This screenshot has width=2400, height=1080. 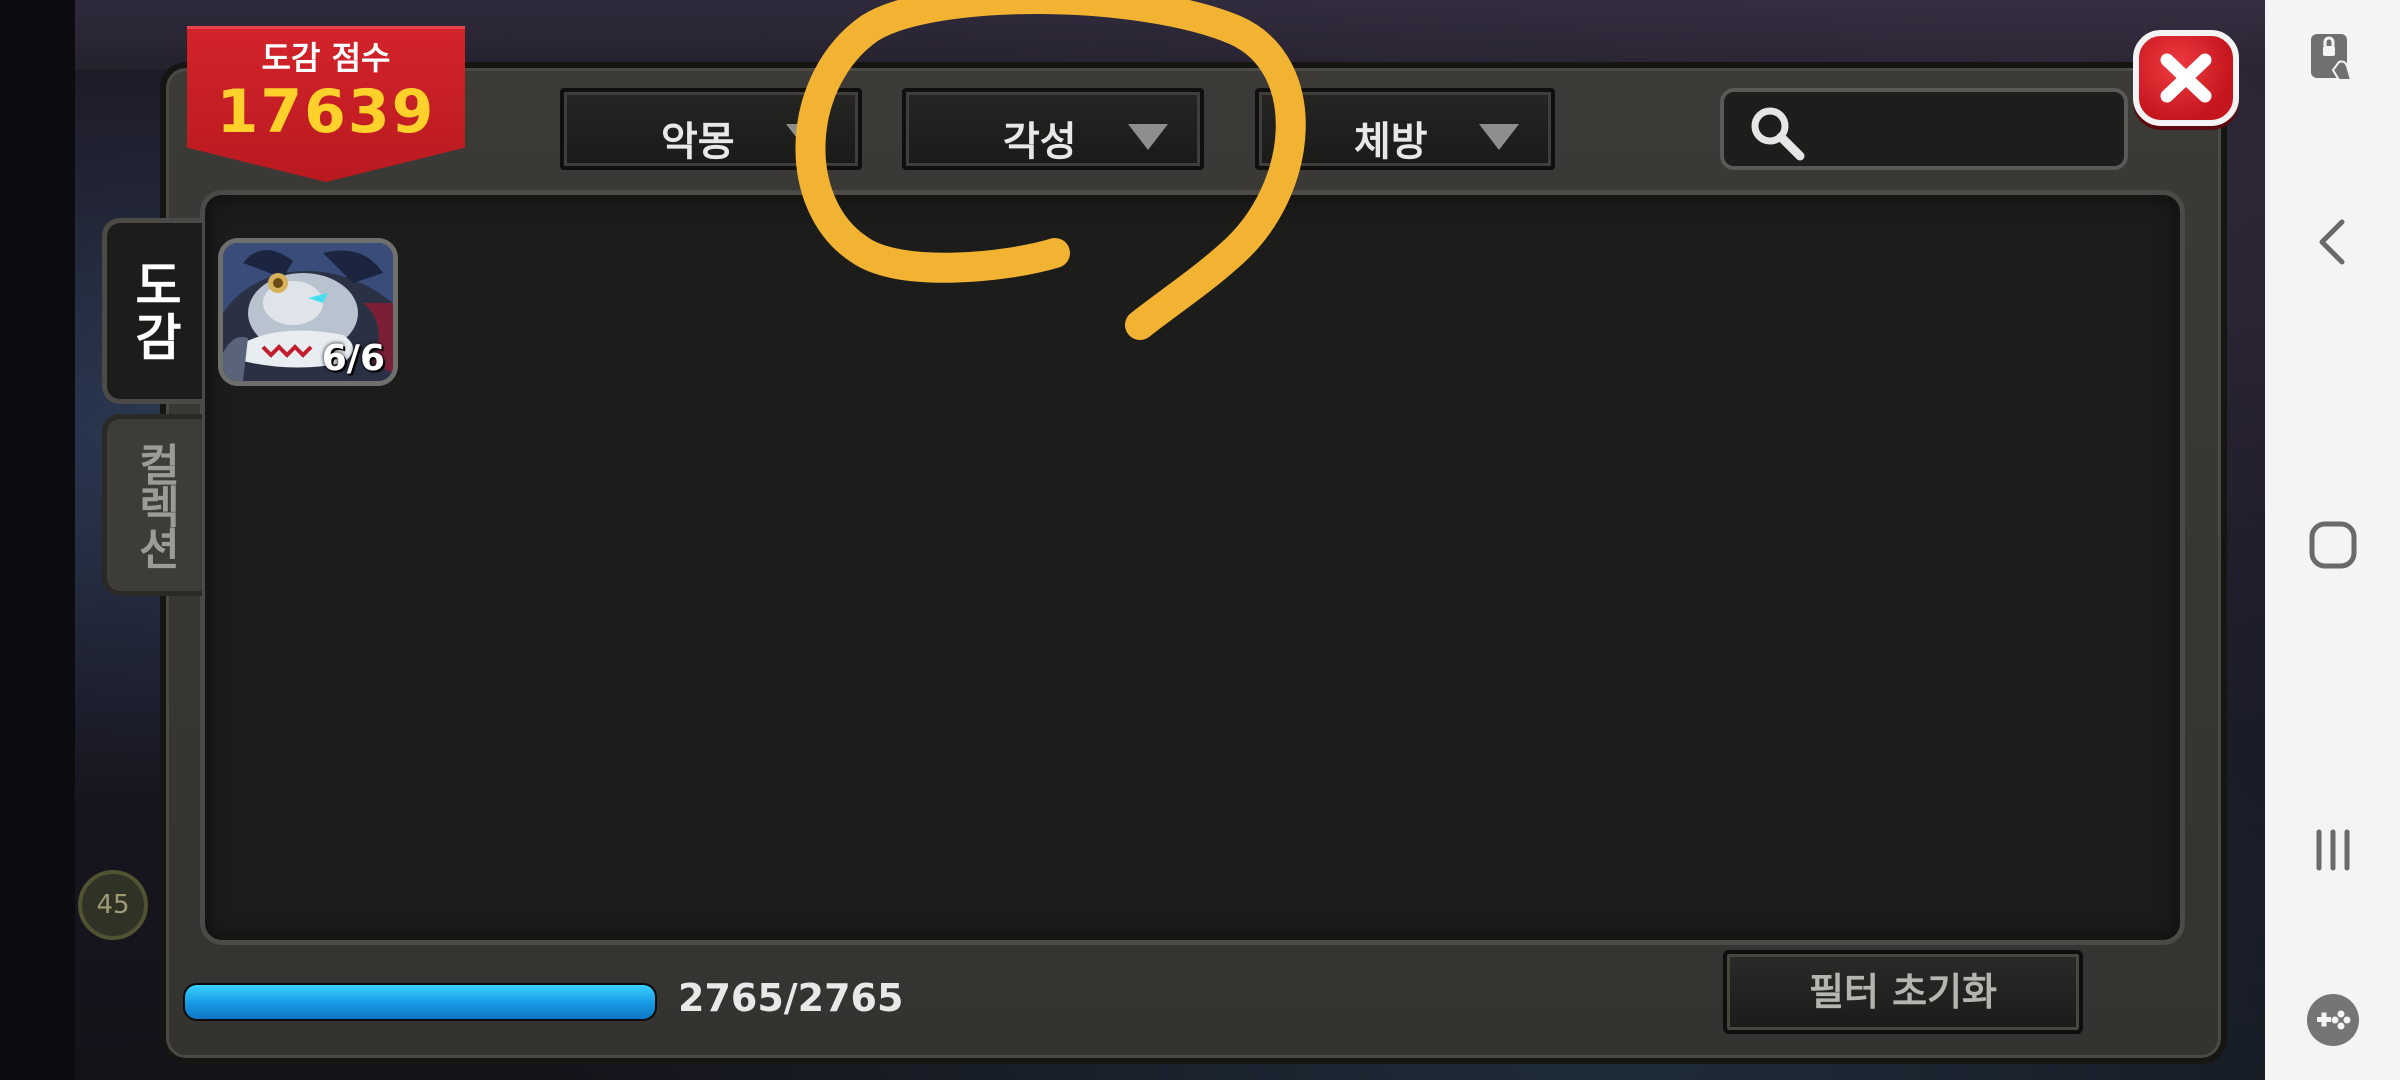 What do you see at coordinates (353, 358) in the screenshot?
I see `card-count: 6/6` at bounding box center [353, 358].